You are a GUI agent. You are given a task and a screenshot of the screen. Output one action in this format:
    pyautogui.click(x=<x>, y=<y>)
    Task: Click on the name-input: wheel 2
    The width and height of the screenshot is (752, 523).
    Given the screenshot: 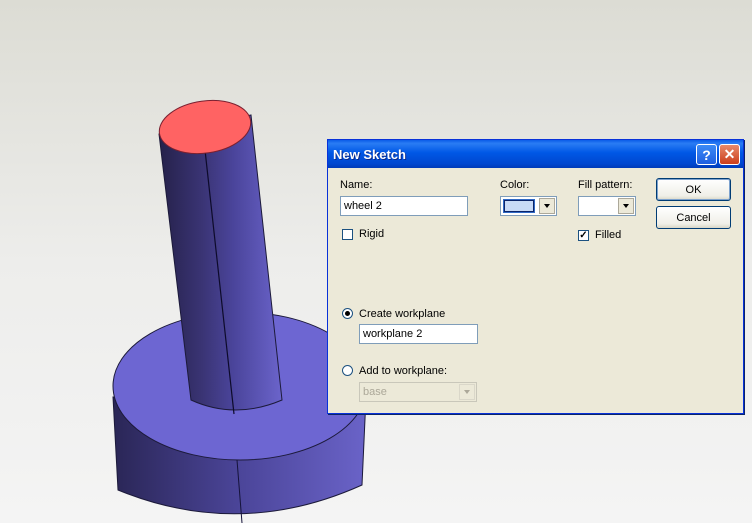 What is the action you would take?
    pyautogui.click(x=404, y=206)
    